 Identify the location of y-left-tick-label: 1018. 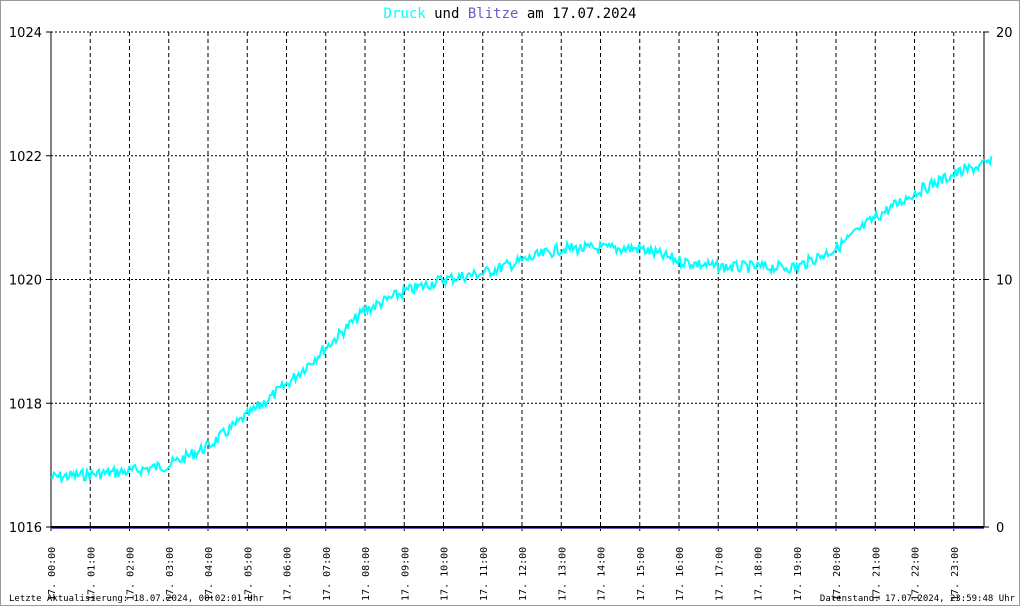
(25, 404).